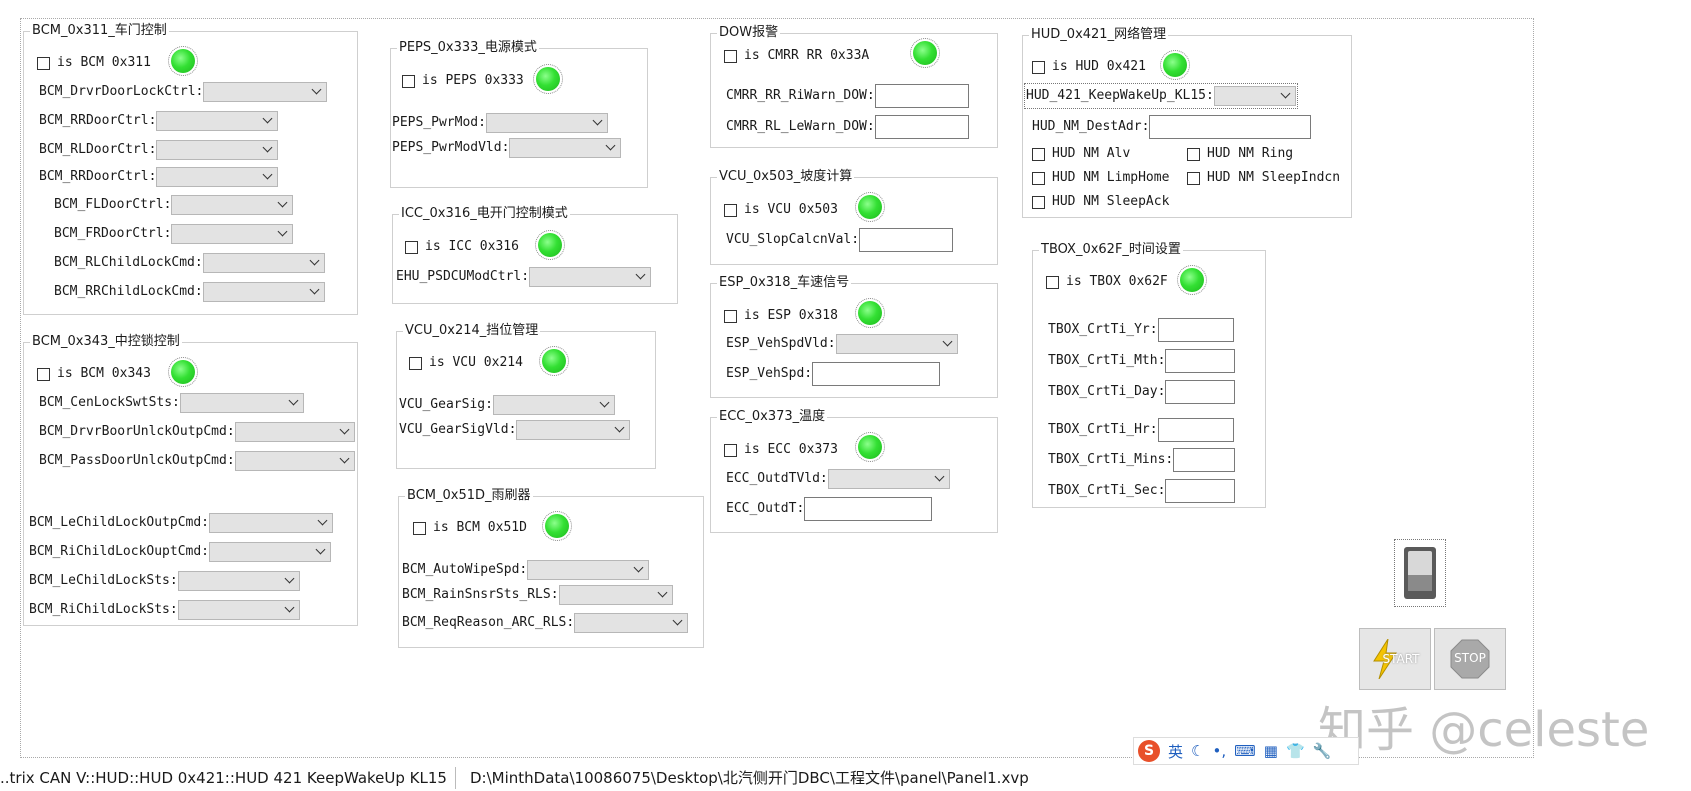  What do you see at coordinates (1271, 751) in the screenshot?
I see `grid-icon: ▦` at bounding box center [1271, 751].